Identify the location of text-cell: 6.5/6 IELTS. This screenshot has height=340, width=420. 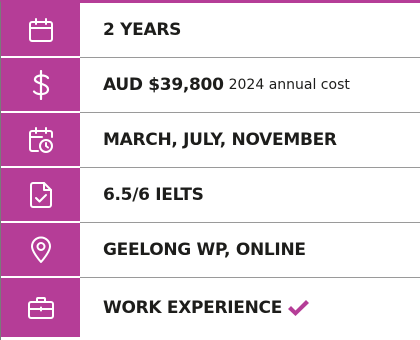
(250, 195).